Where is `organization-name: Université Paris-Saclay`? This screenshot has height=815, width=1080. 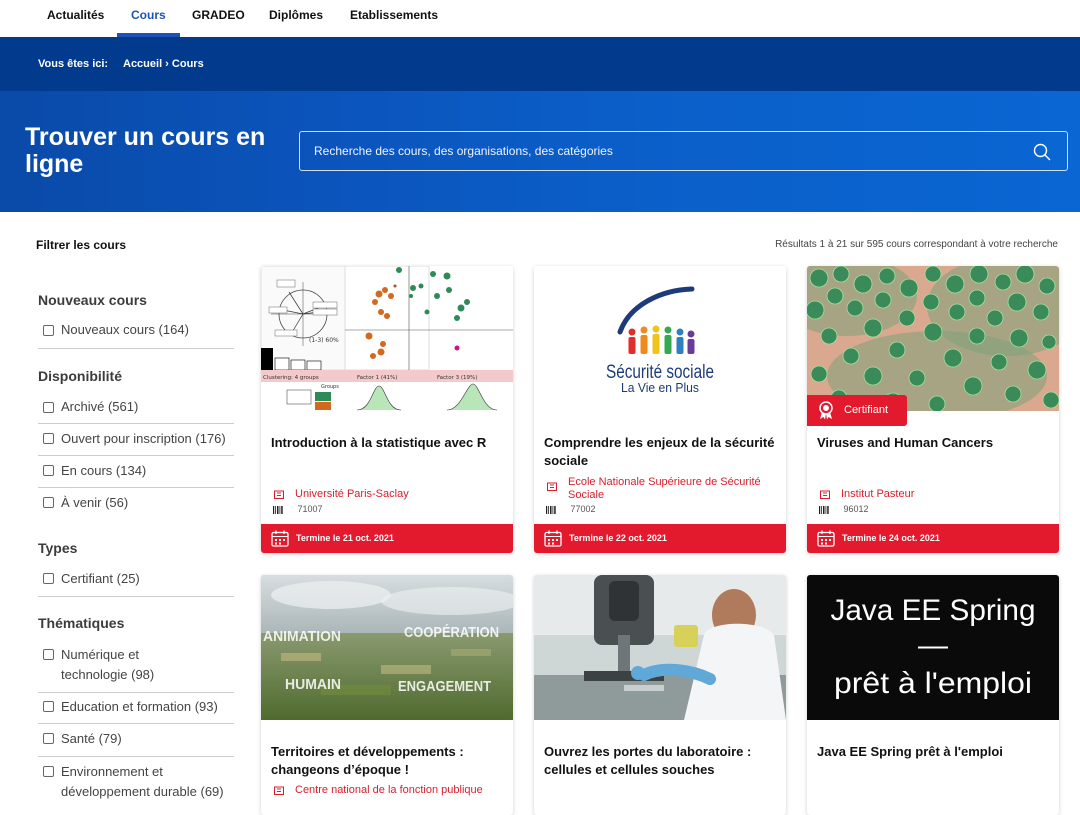 organization-name: Université Paris-Saclay is located at coordinates (352, 494).